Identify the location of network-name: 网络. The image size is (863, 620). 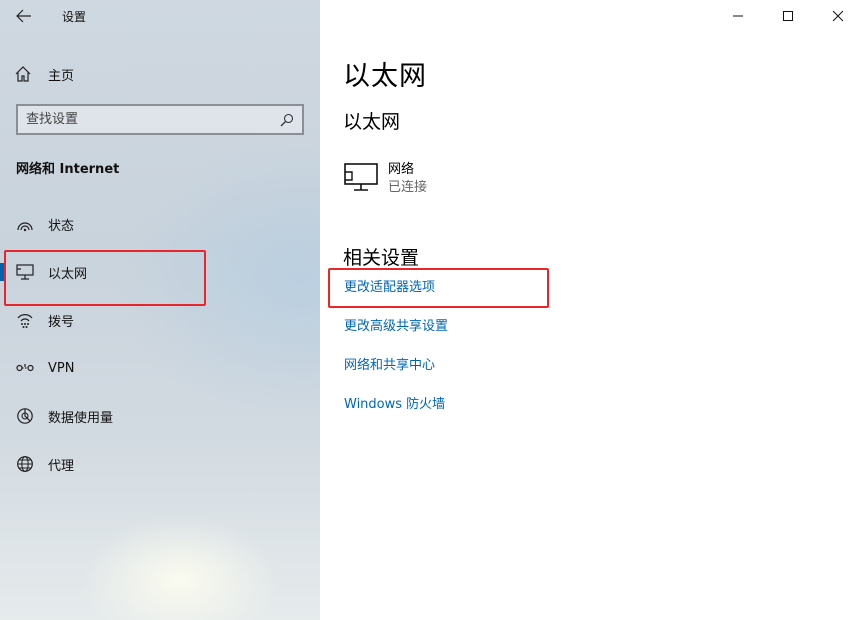
(401, 169).